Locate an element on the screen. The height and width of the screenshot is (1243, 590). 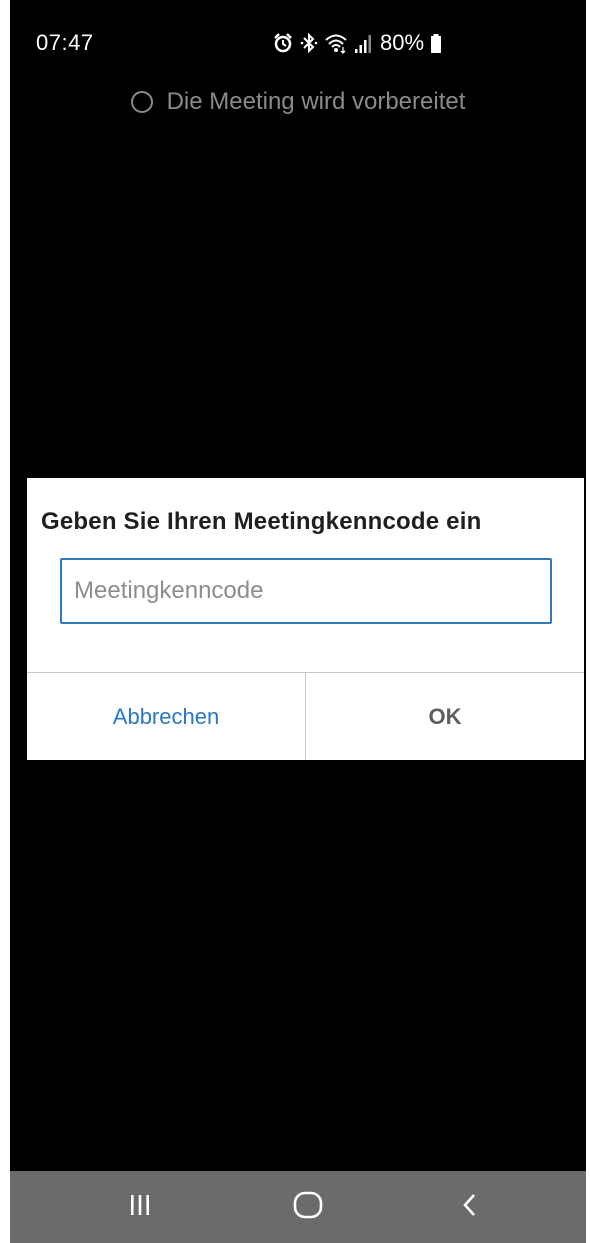
status-bar: 07:47 80% is located at coordinates (298, 40).